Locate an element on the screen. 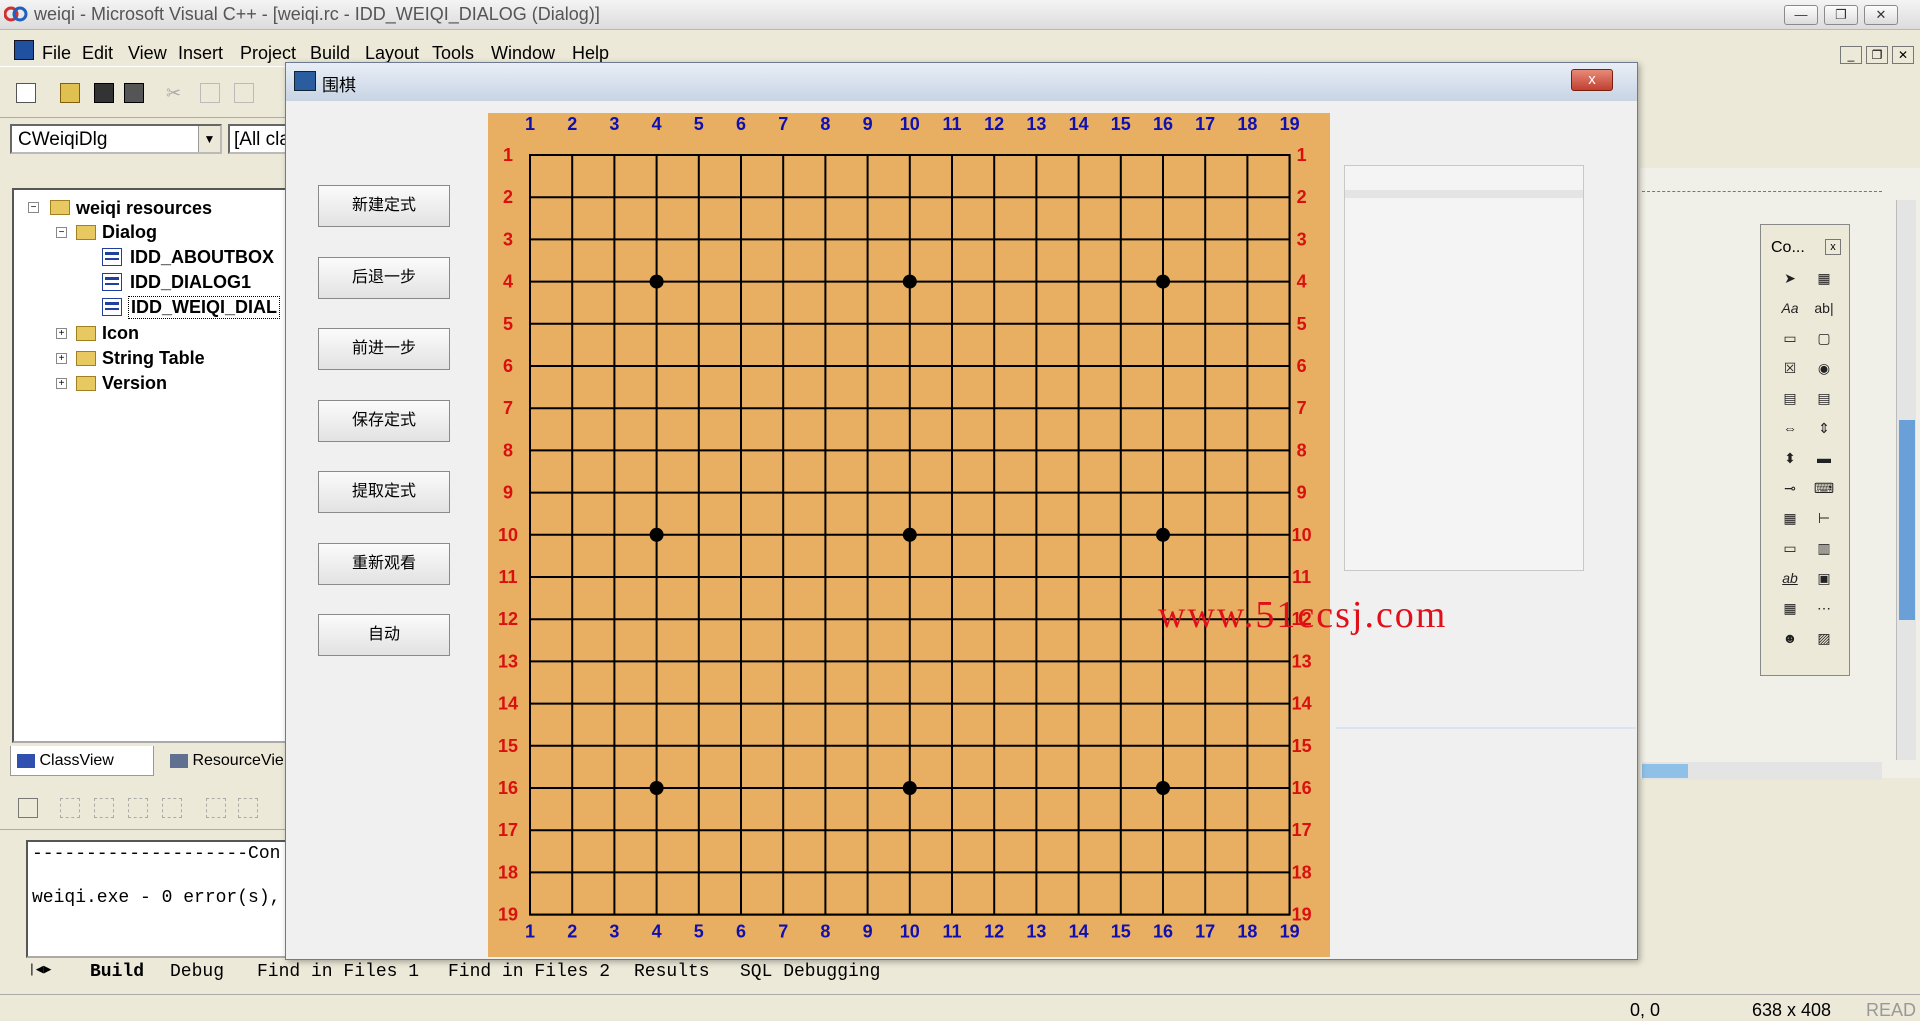 This screenshot has width=1920, height=1021. vertical-scrollbar is located at coordinates (1906, 480).